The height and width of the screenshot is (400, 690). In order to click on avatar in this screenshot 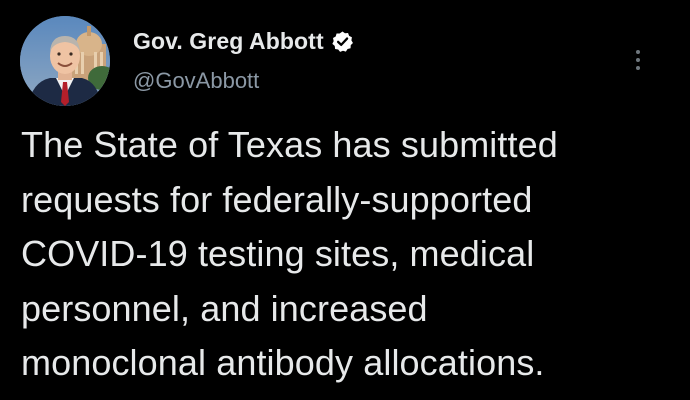, I will do `click(65, 61)`.